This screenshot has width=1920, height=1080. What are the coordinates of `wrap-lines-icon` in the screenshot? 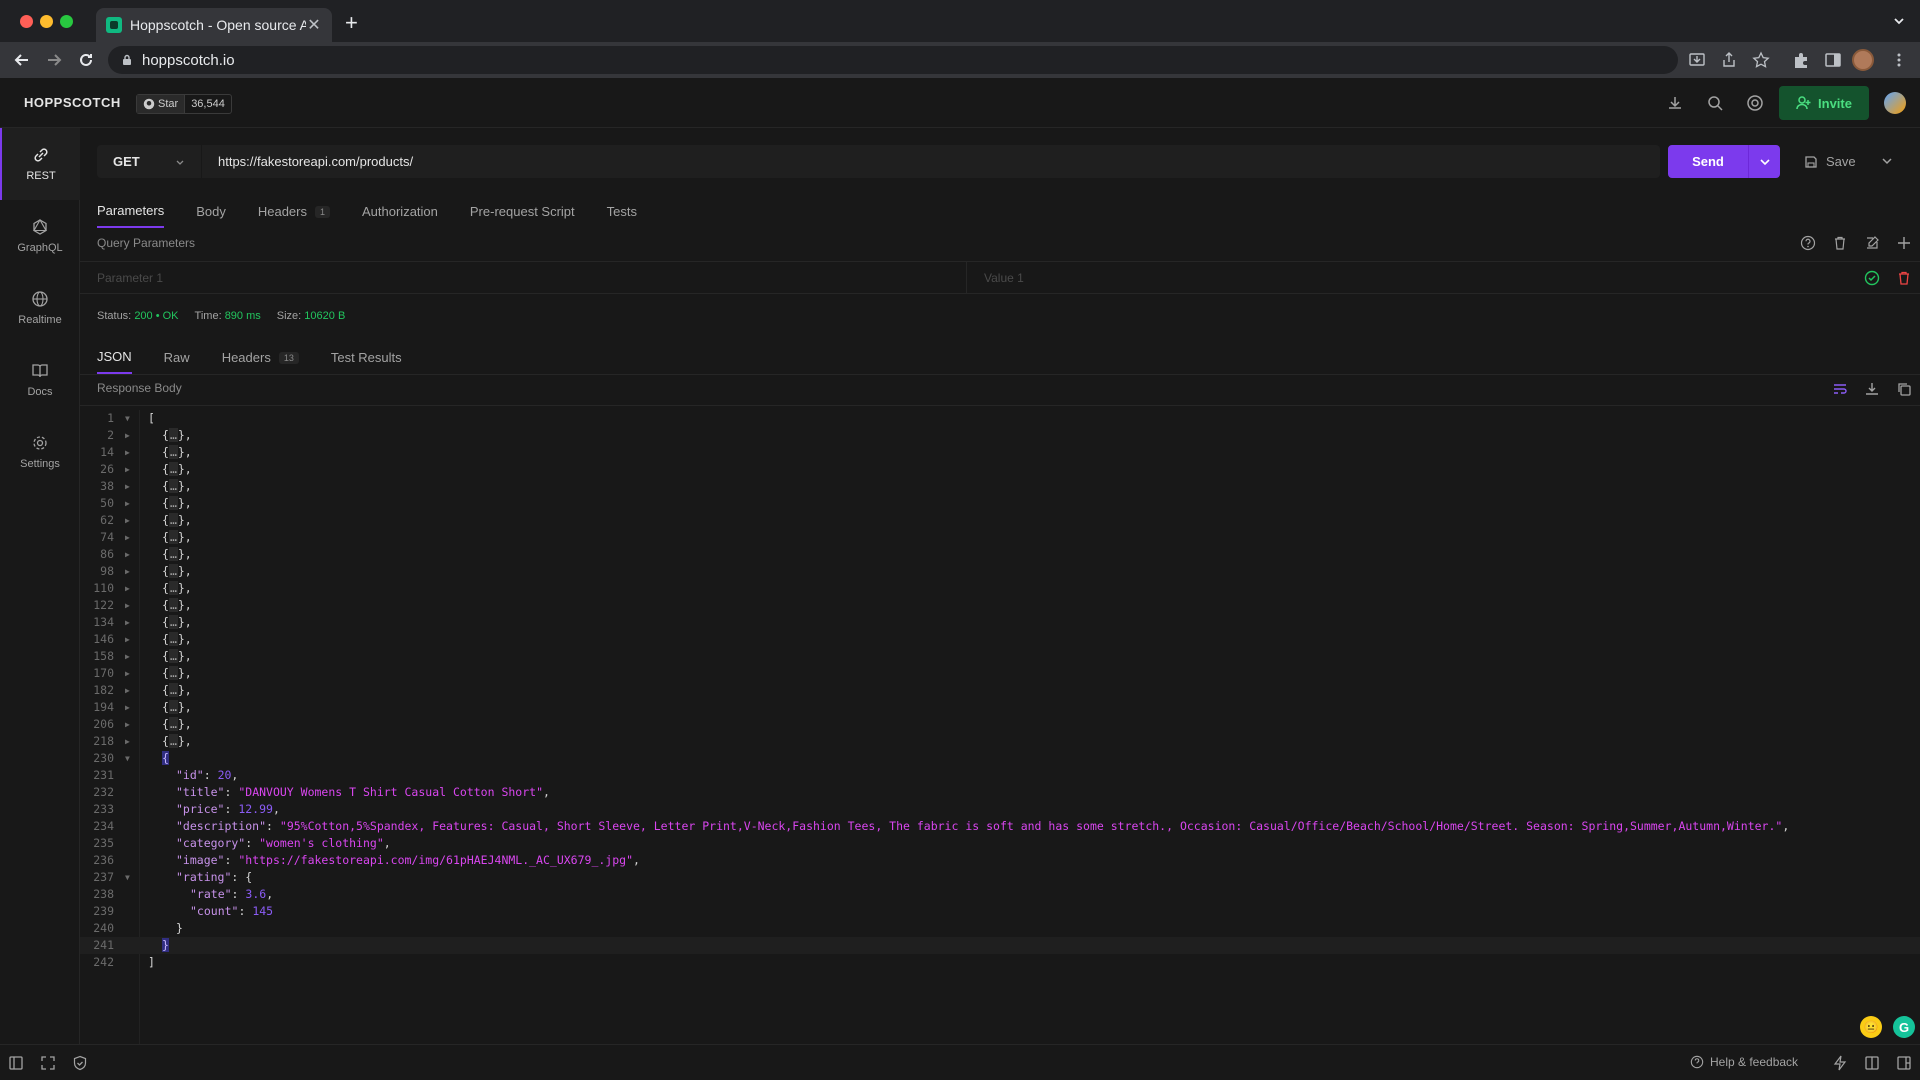 It's located at (1840, 389).